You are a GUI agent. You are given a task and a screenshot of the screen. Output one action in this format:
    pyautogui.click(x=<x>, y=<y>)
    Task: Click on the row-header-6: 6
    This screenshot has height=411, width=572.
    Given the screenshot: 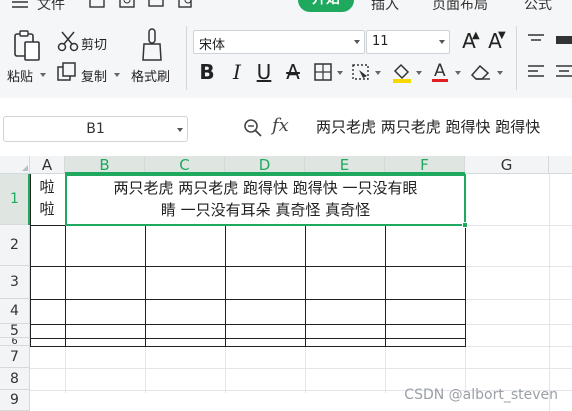 What is the action you would take?
    pyautogui.click(x=15, y=342)
    